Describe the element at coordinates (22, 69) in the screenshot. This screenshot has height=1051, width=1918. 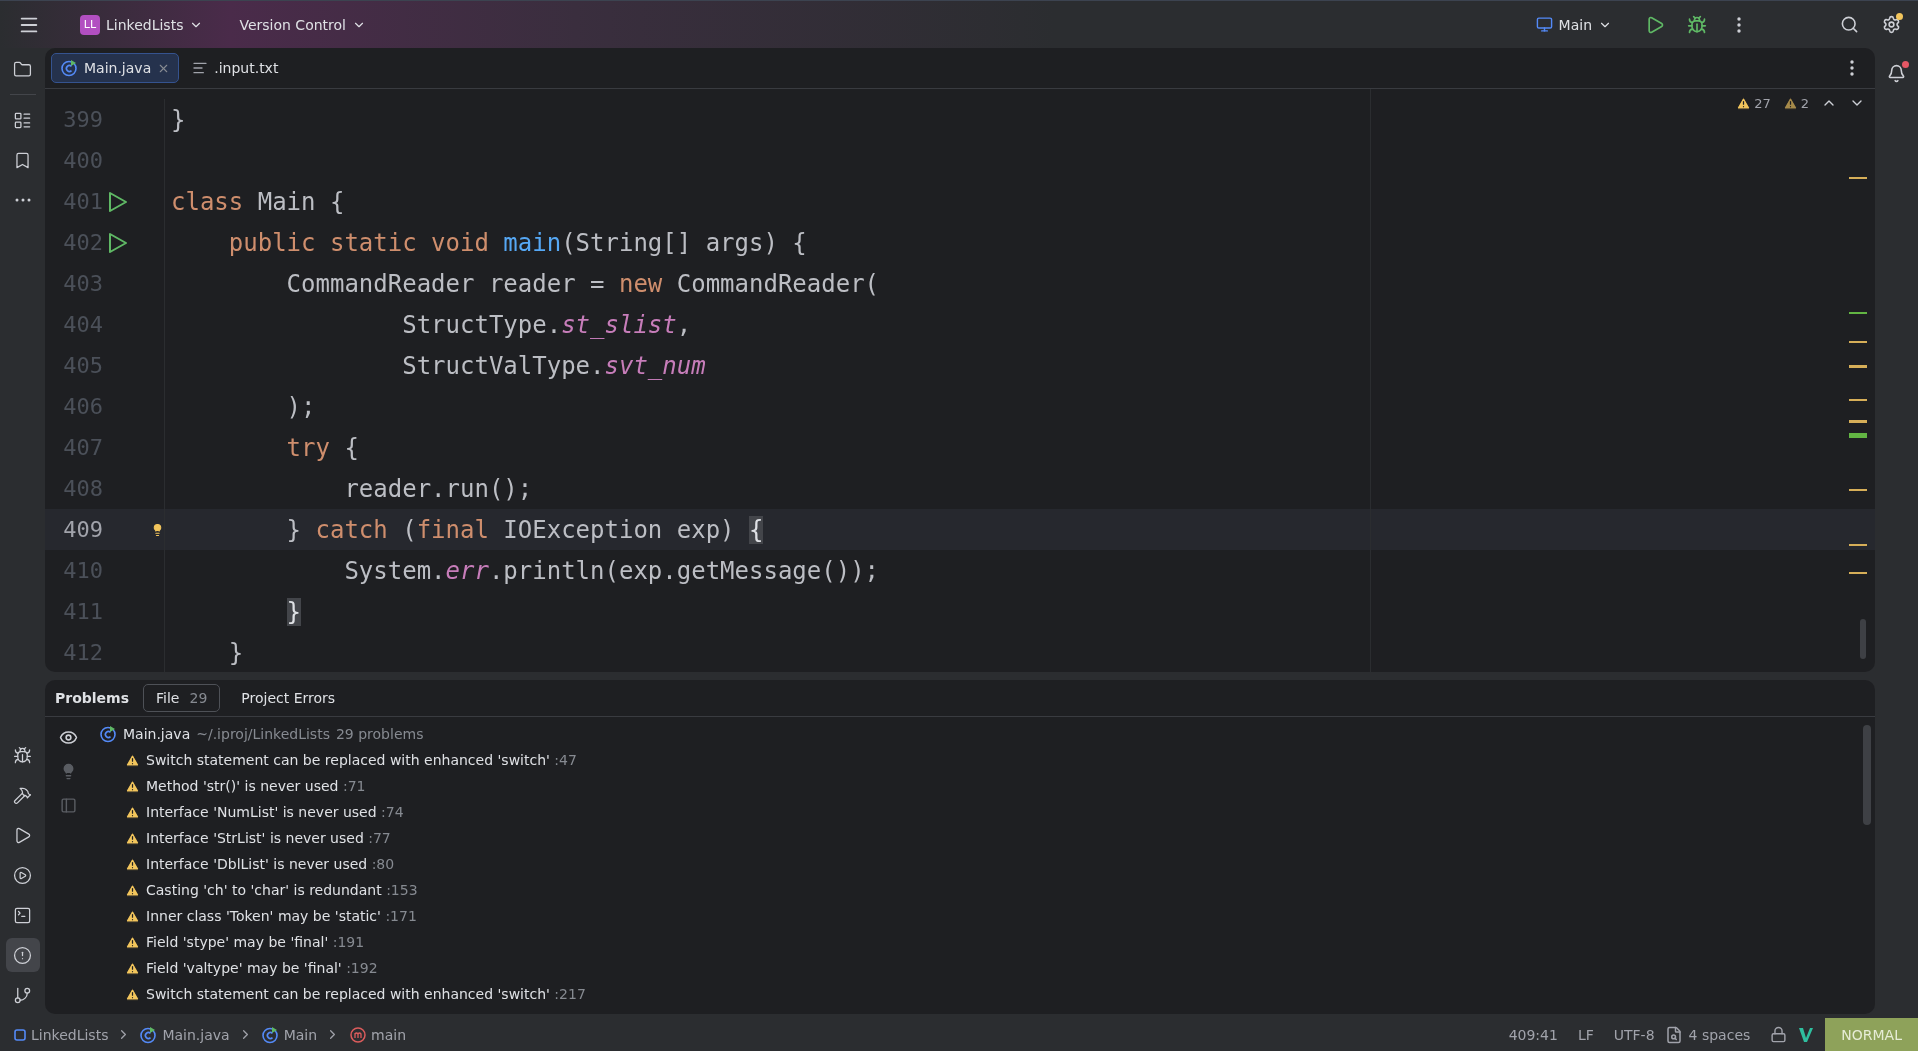
I see `project-icon` at that location.